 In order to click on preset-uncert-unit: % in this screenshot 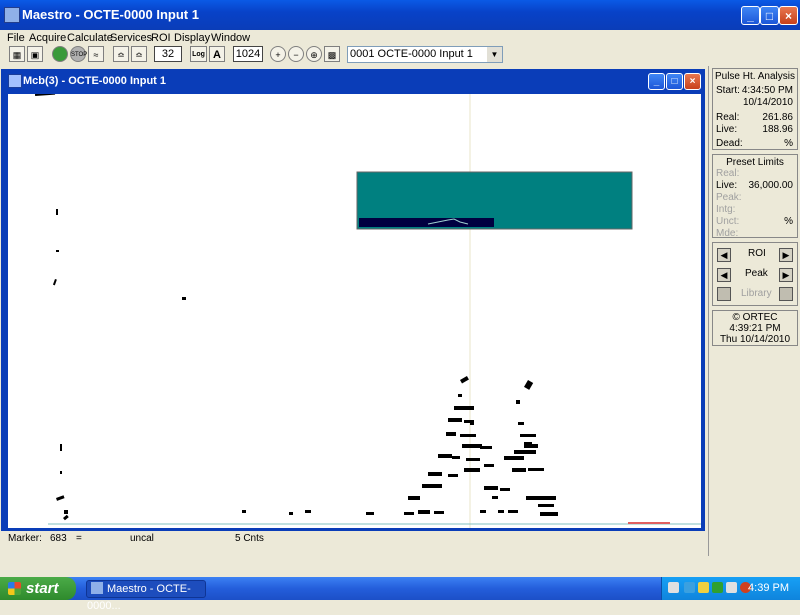, I will do `click(788, 221)`.